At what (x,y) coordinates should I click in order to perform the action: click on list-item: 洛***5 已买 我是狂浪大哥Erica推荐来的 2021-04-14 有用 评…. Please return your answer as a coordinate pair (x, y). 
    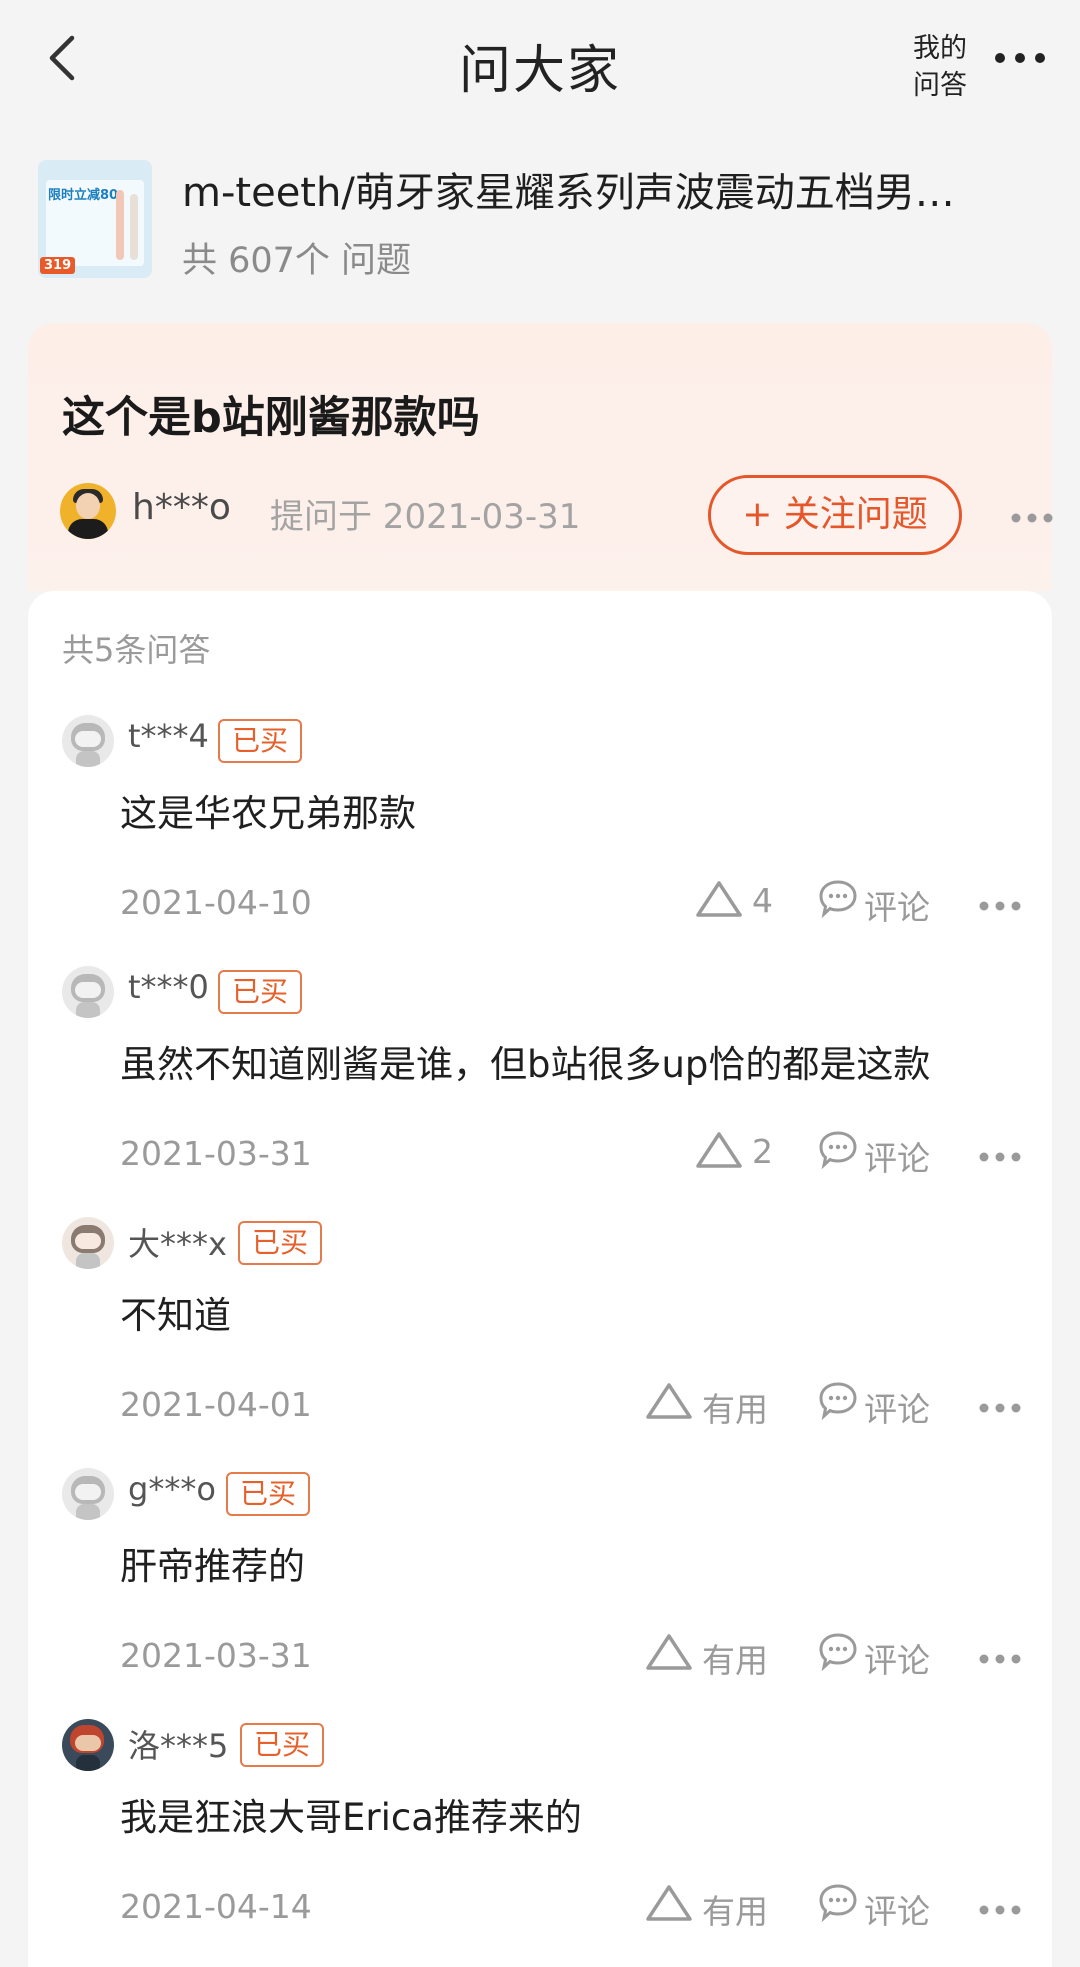
    Looking at the image, I should click on (540, 1843).